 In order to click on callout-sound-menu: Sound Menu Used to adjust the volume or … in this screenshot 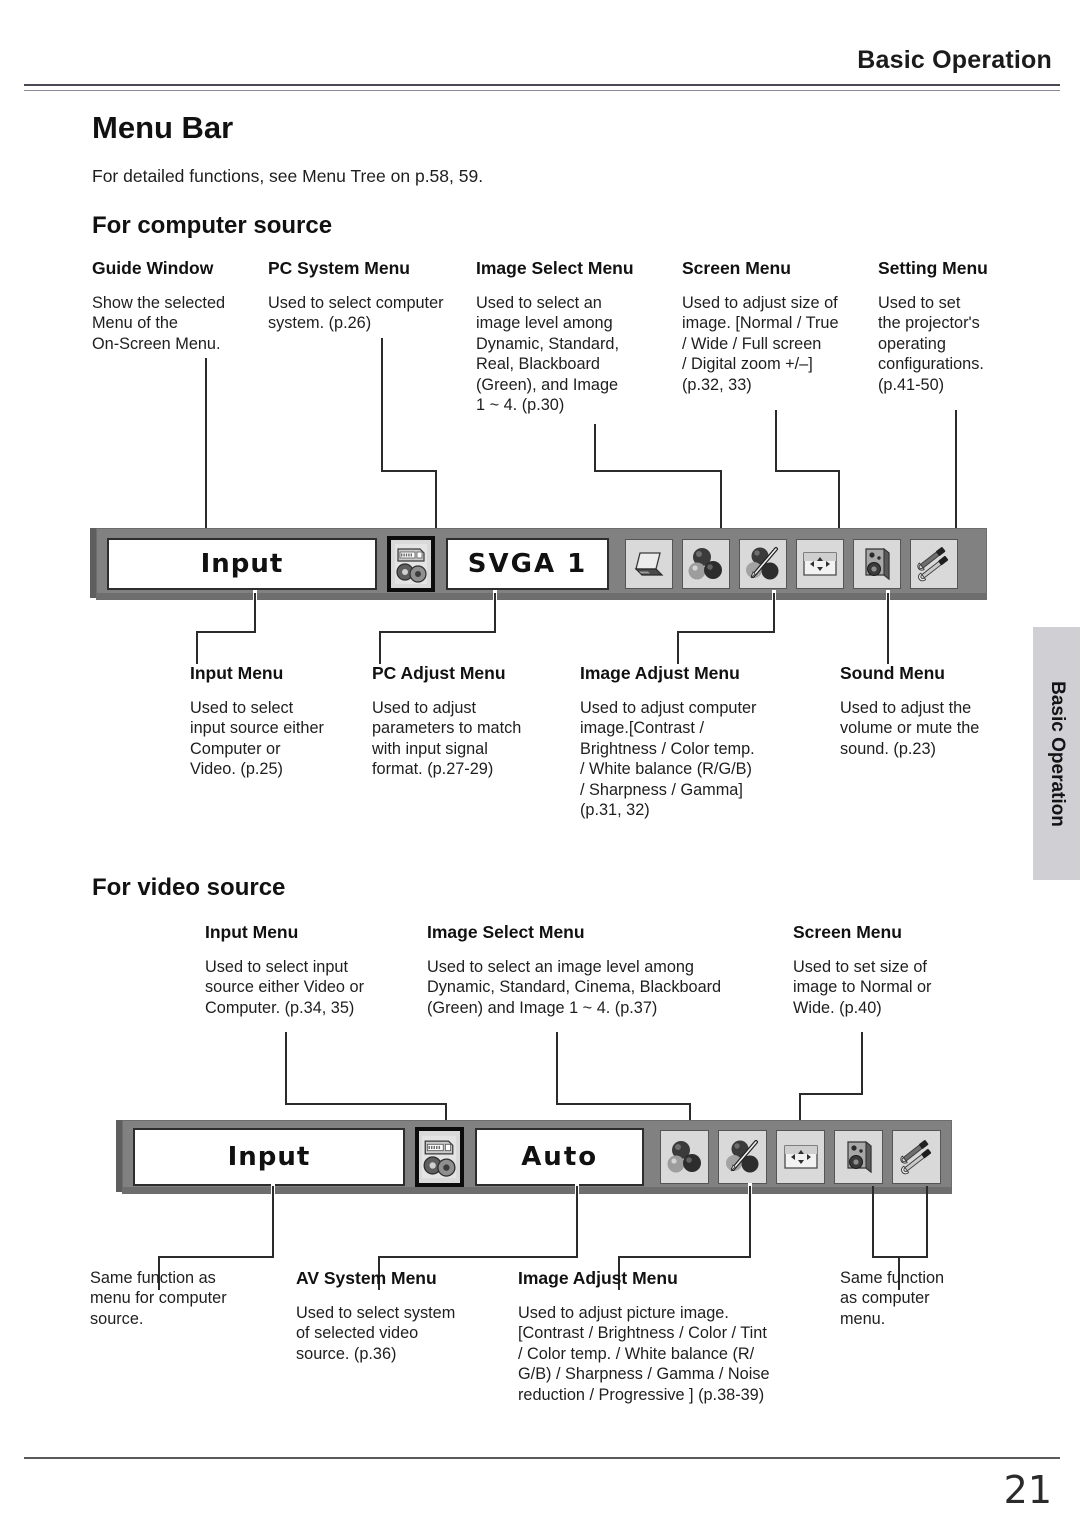, I will do `click(930, 711)`.